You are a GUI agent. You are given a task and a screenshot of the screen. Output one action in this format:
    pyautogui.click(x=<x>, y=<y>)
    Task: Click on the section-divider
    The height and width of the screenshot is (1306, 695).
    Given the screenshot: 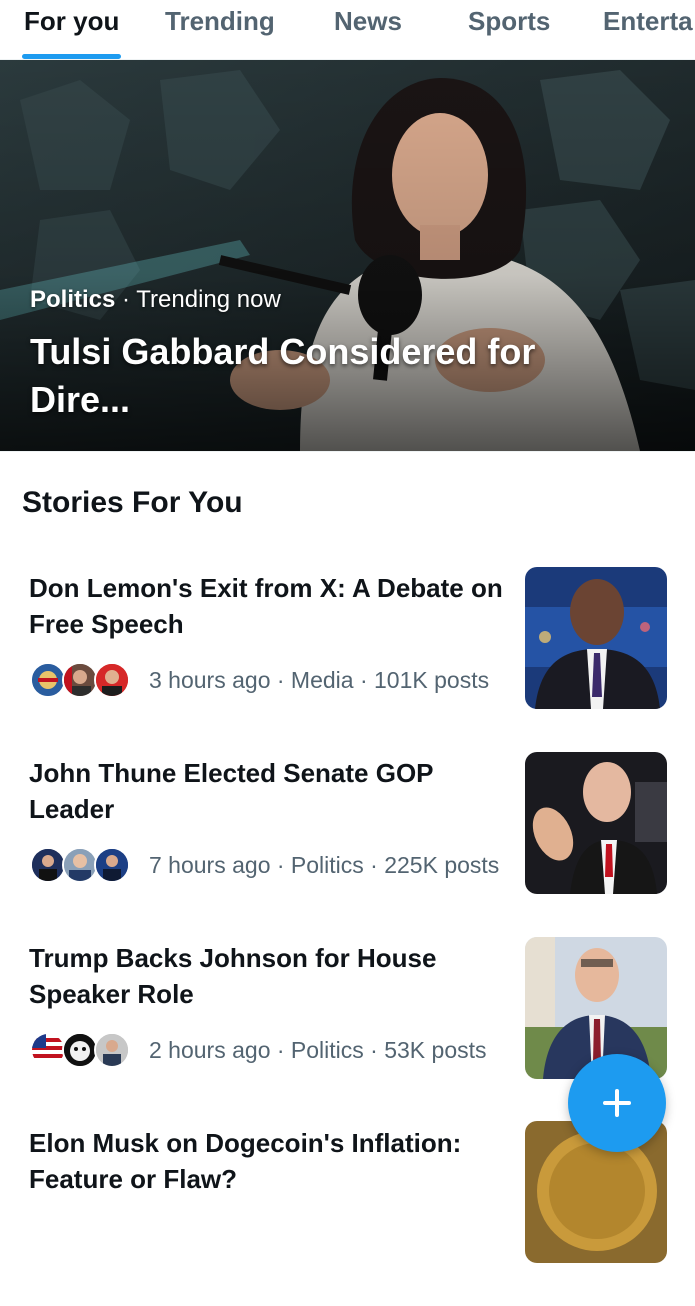 What is the action you would take?
    pyautogui.click(x=347, y=455)
    